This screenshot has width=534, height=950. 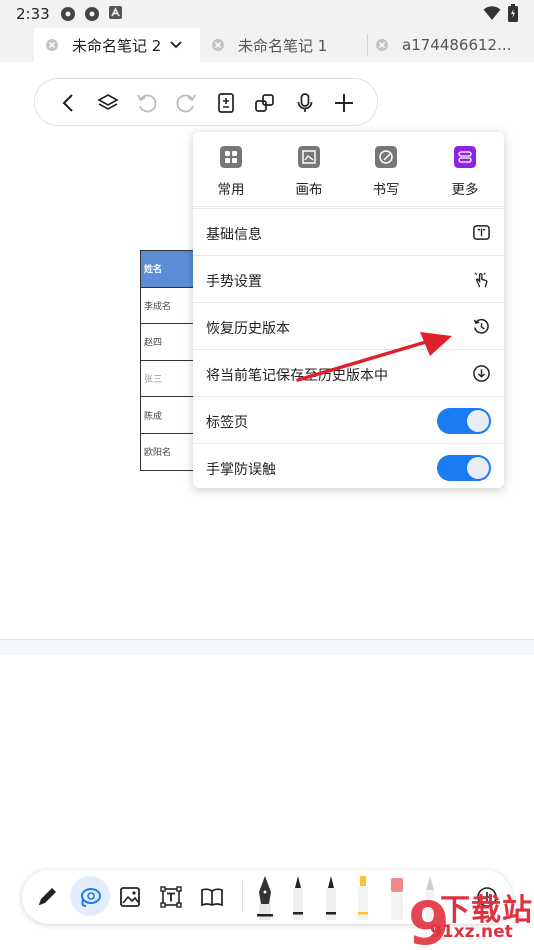 What do you see at coordinates (170, 305) in the screenshot?
I see `table-cell: 李成名` at bounding box center [170, 305].